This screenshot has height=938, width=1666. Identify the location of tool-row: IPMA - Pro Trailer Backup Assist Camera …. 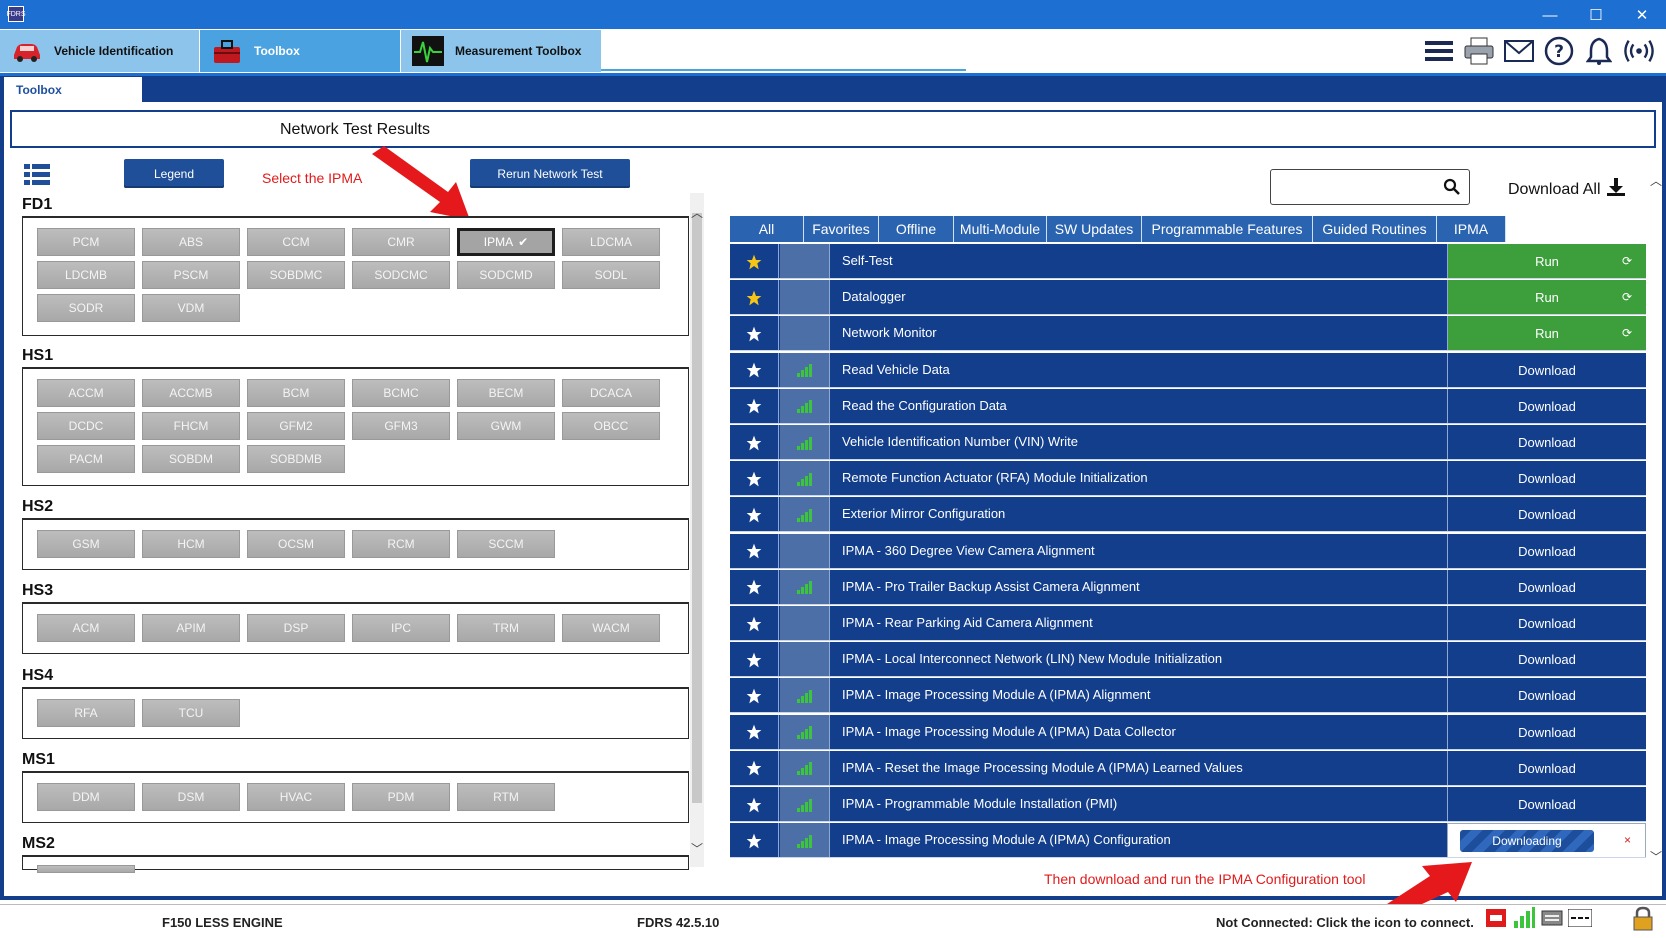
(1188, 587).